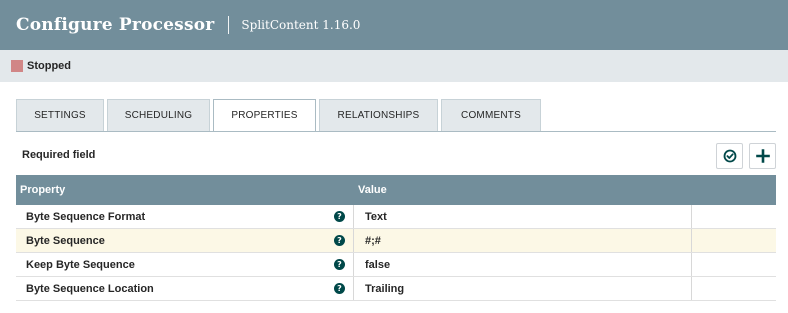  What do you see at coordinates (17, 66) in the screenshot?
I see `stopped-icon` at bounding box center [17, 66].